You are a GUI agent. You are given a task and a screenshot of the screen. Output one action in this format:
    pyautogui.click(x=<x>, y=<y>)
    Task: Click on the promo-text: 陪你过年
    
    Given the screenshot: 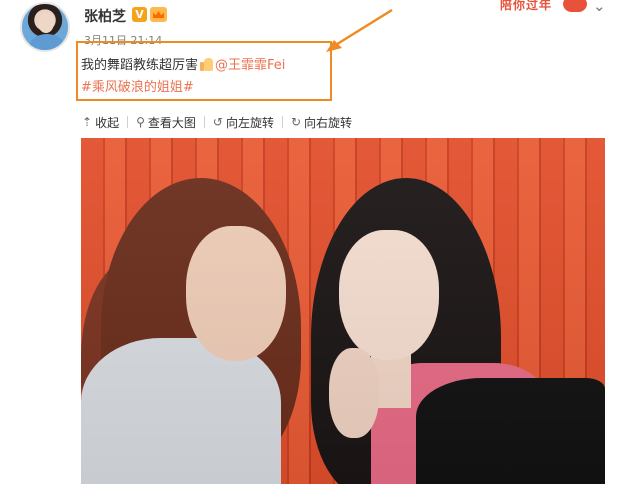 What is the action you would take?
    pyautogui.click(x=526, y=6)
    